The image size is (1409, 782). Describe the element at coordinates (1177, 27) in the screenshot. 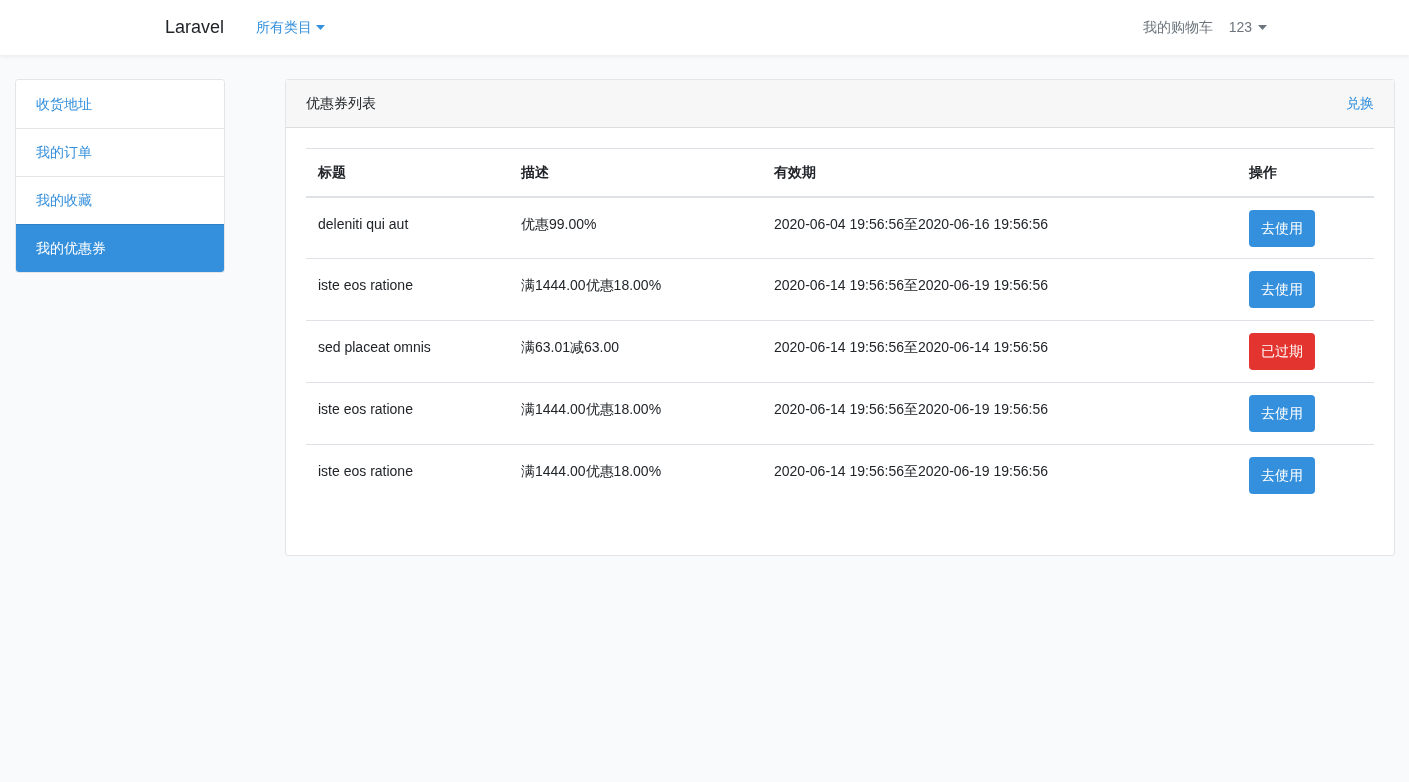

I see `cart-link: 我的购物车` at that location.